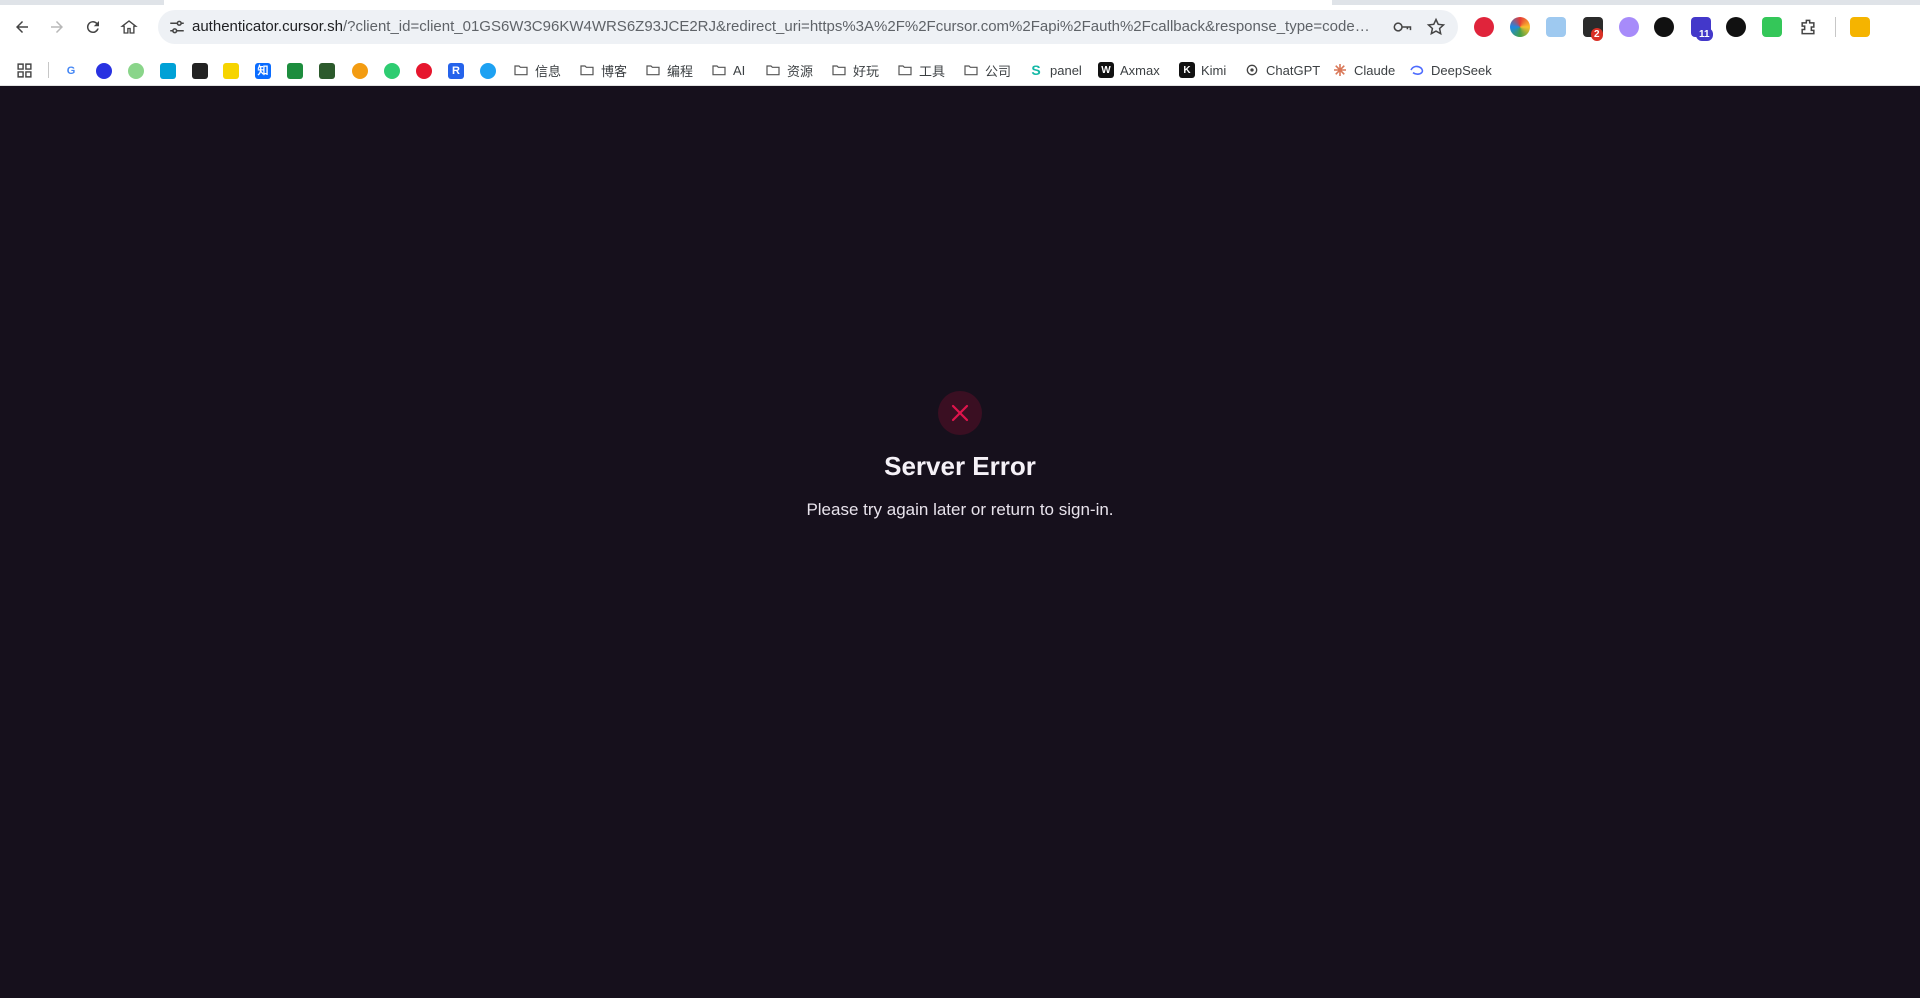 The width and height of the screenshot is (1920, 998). I want to click on site-settings-icon, so click(177, 27).